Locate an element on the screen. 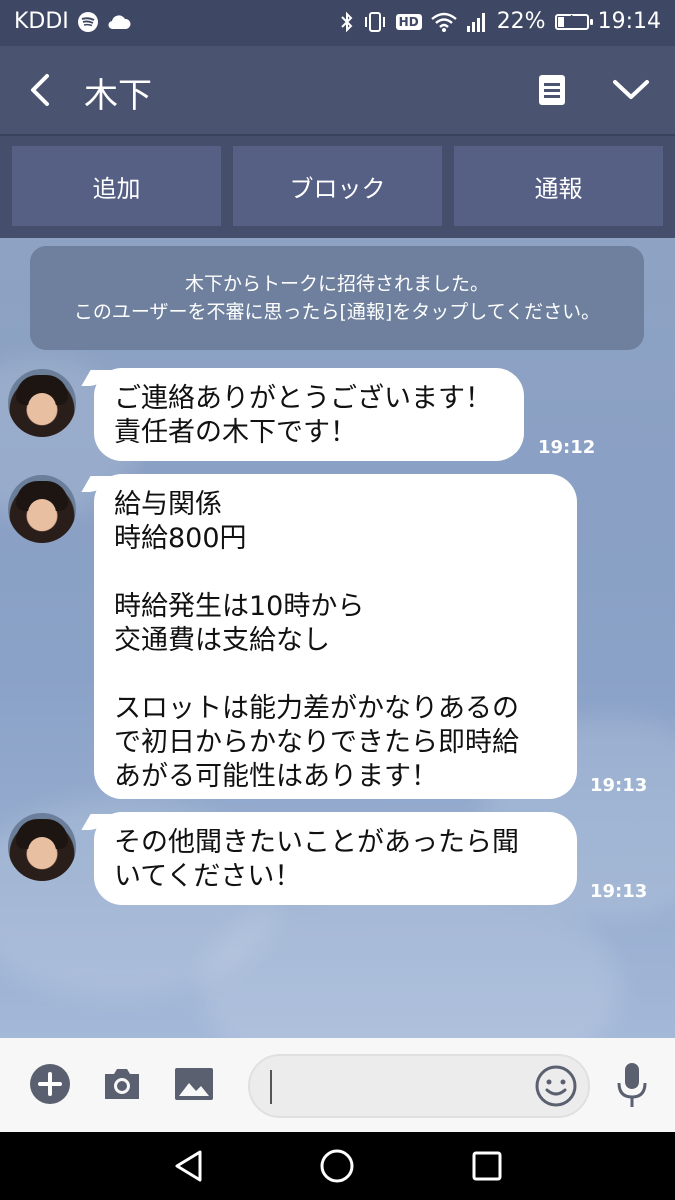  hd-badge: HD is located at coordinates (408, 21).